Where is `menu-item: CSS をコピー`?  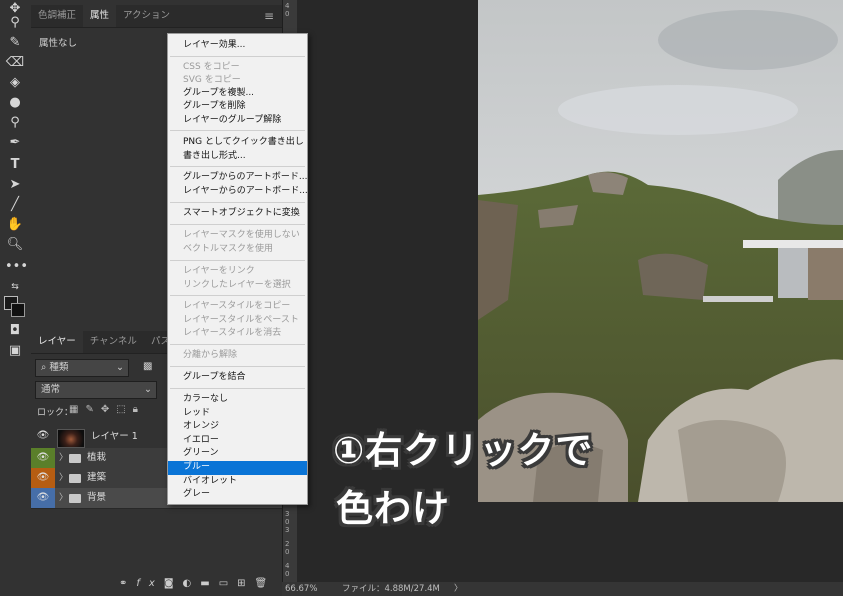
menu-item: CSS をコピー is located at coordinates (211, 67).